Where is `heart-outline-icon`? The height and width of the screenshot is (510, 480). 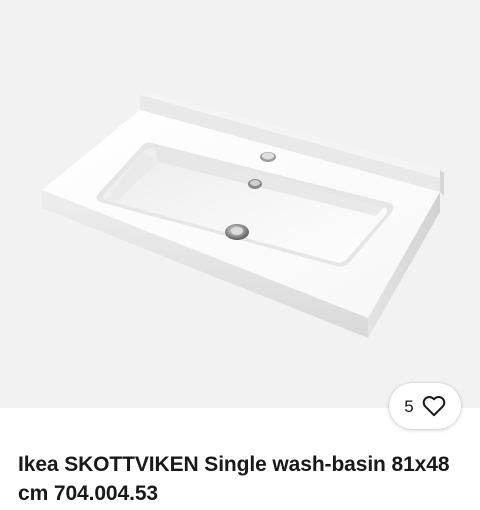
heart-outline-icon is located at coordinates (433, 406).